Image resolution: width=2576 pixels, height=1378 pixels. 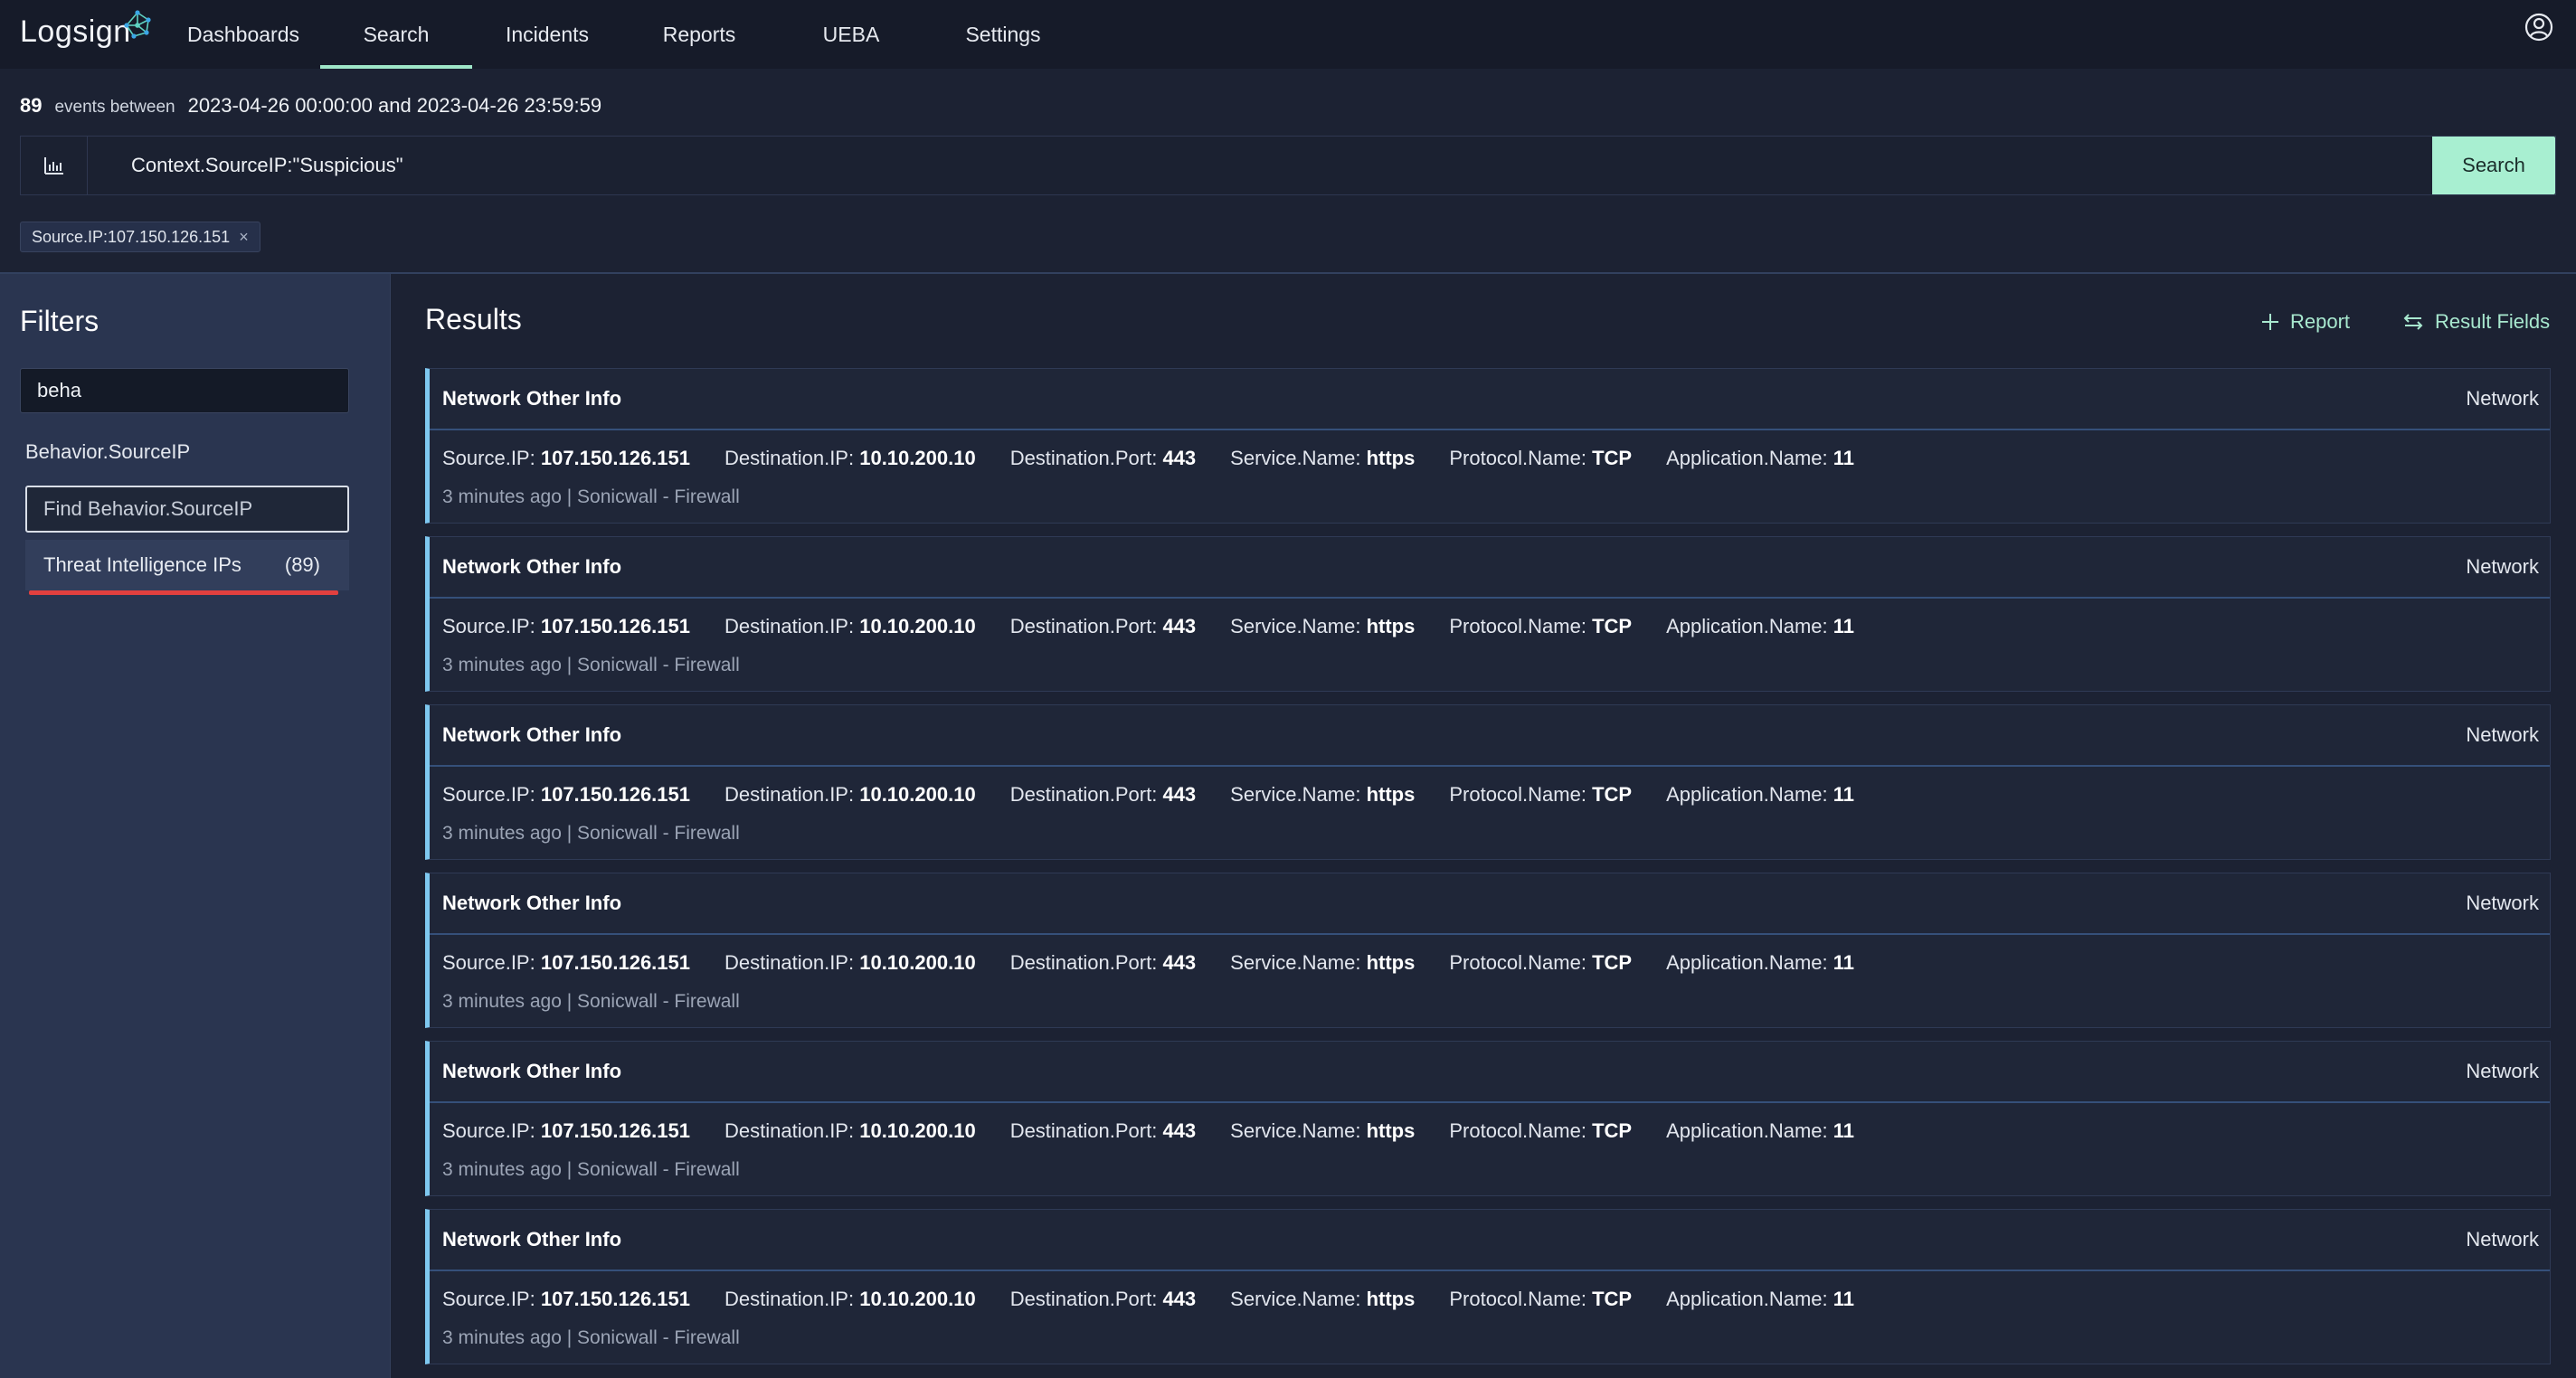 I want to click on nav-dashboards: Dashboards, so click(x=243, y=34).